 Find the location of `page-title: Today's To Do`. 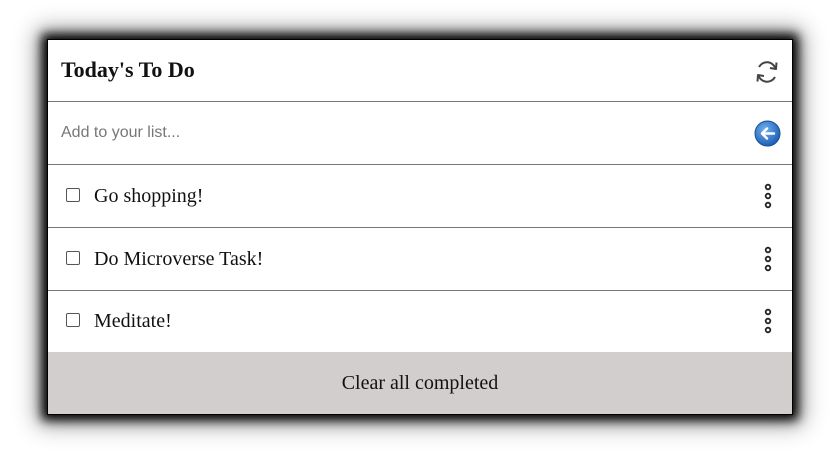

page-title: Today's To Do is located at coordinates (128, 69).